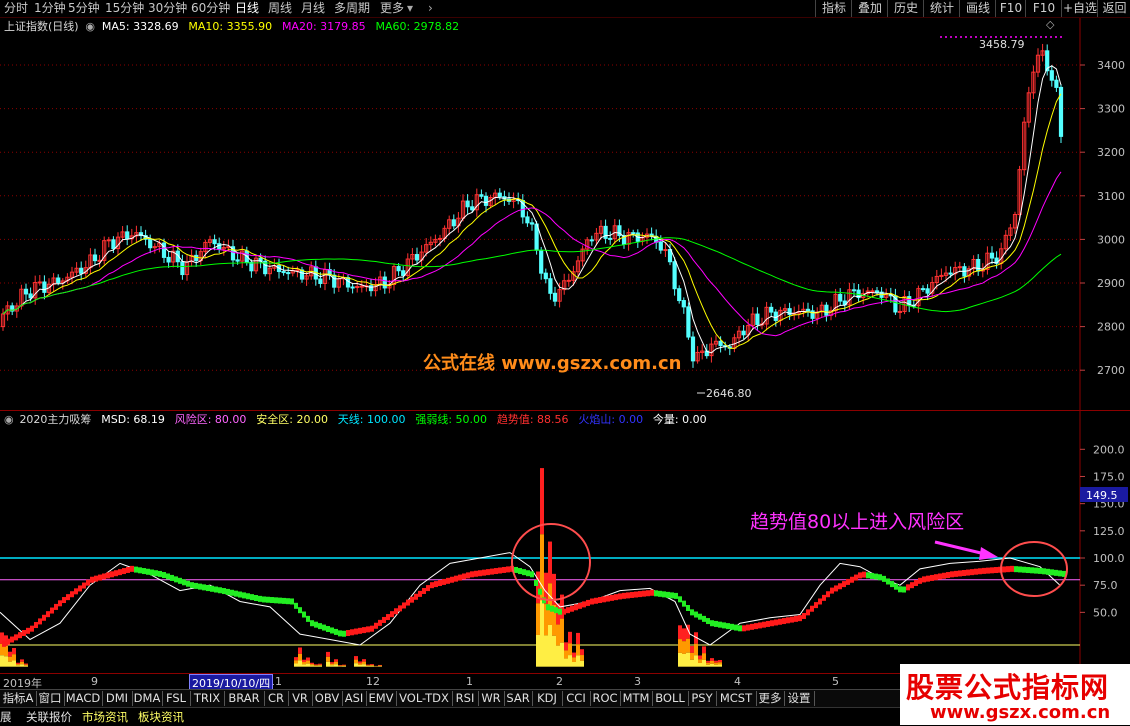 The height and width of the screenshot is (726, 1130). Describe the element at coordinates (1113, 8) in the screenshot. I see `back-button: 返回` at that location.